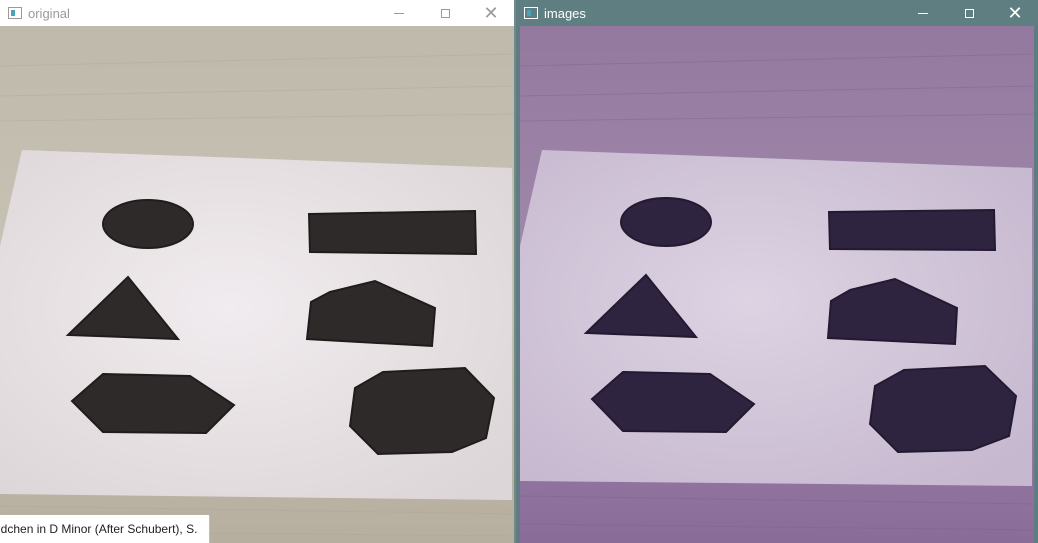  What do you see at coordinates (777, 13) in the screenshot?
I see `images-titlebar: images ✕` at bounding box center [777, 13].